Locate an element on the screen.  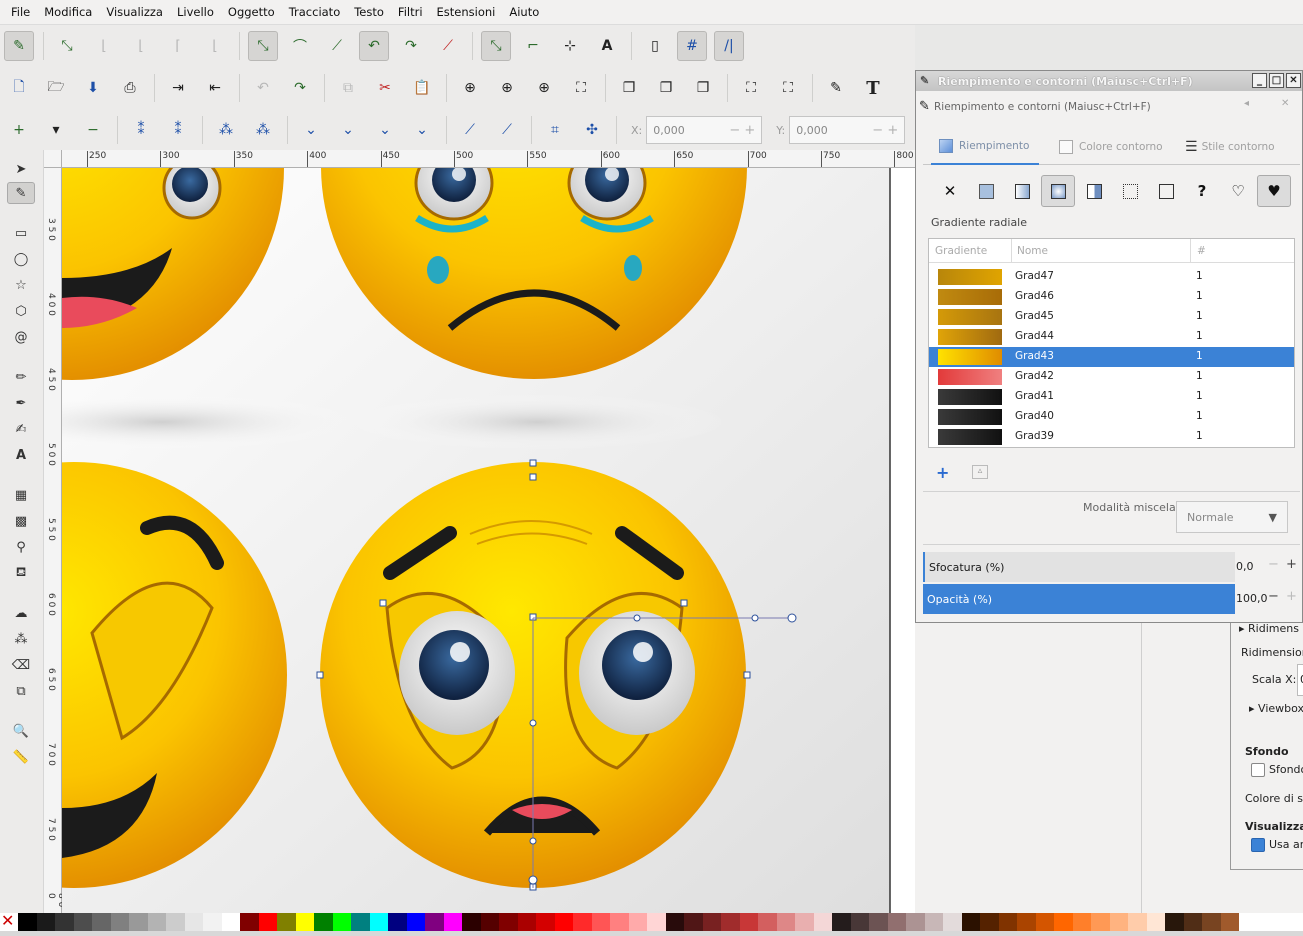
blur-value: 0,0 is located at coordinates (1245, 566).